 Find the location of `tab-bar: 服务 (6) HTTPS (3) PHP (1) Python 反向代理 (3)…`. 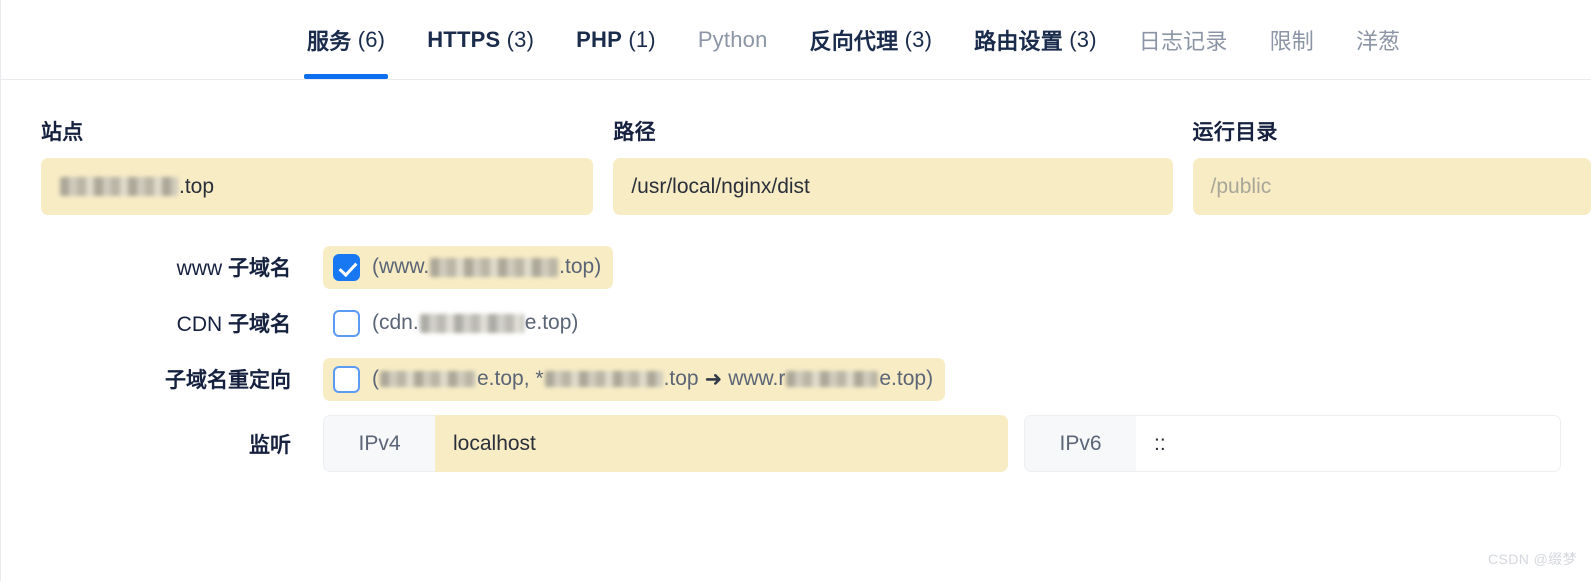

tab-bar: 服务 (6) HTTPS (3) PHP (1) Python 反向代理 (3)… is located at coordinates (796, 40).